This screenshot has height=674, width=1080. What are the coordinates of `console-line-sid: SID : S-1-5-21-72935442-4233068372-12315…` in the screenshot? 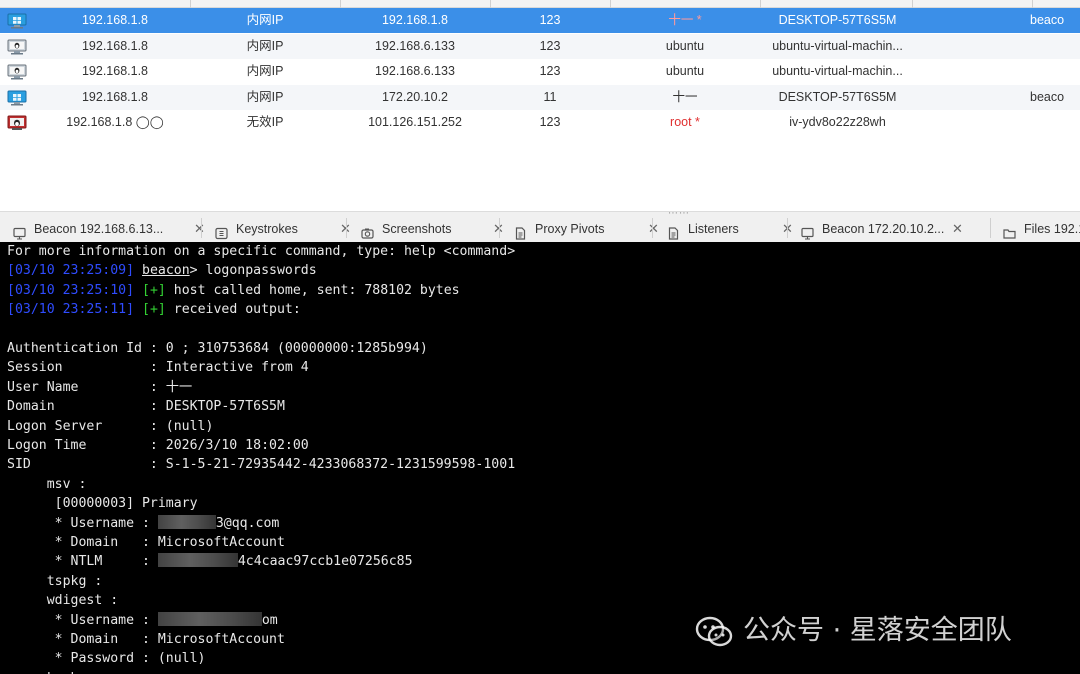 It's located at (261, 465).